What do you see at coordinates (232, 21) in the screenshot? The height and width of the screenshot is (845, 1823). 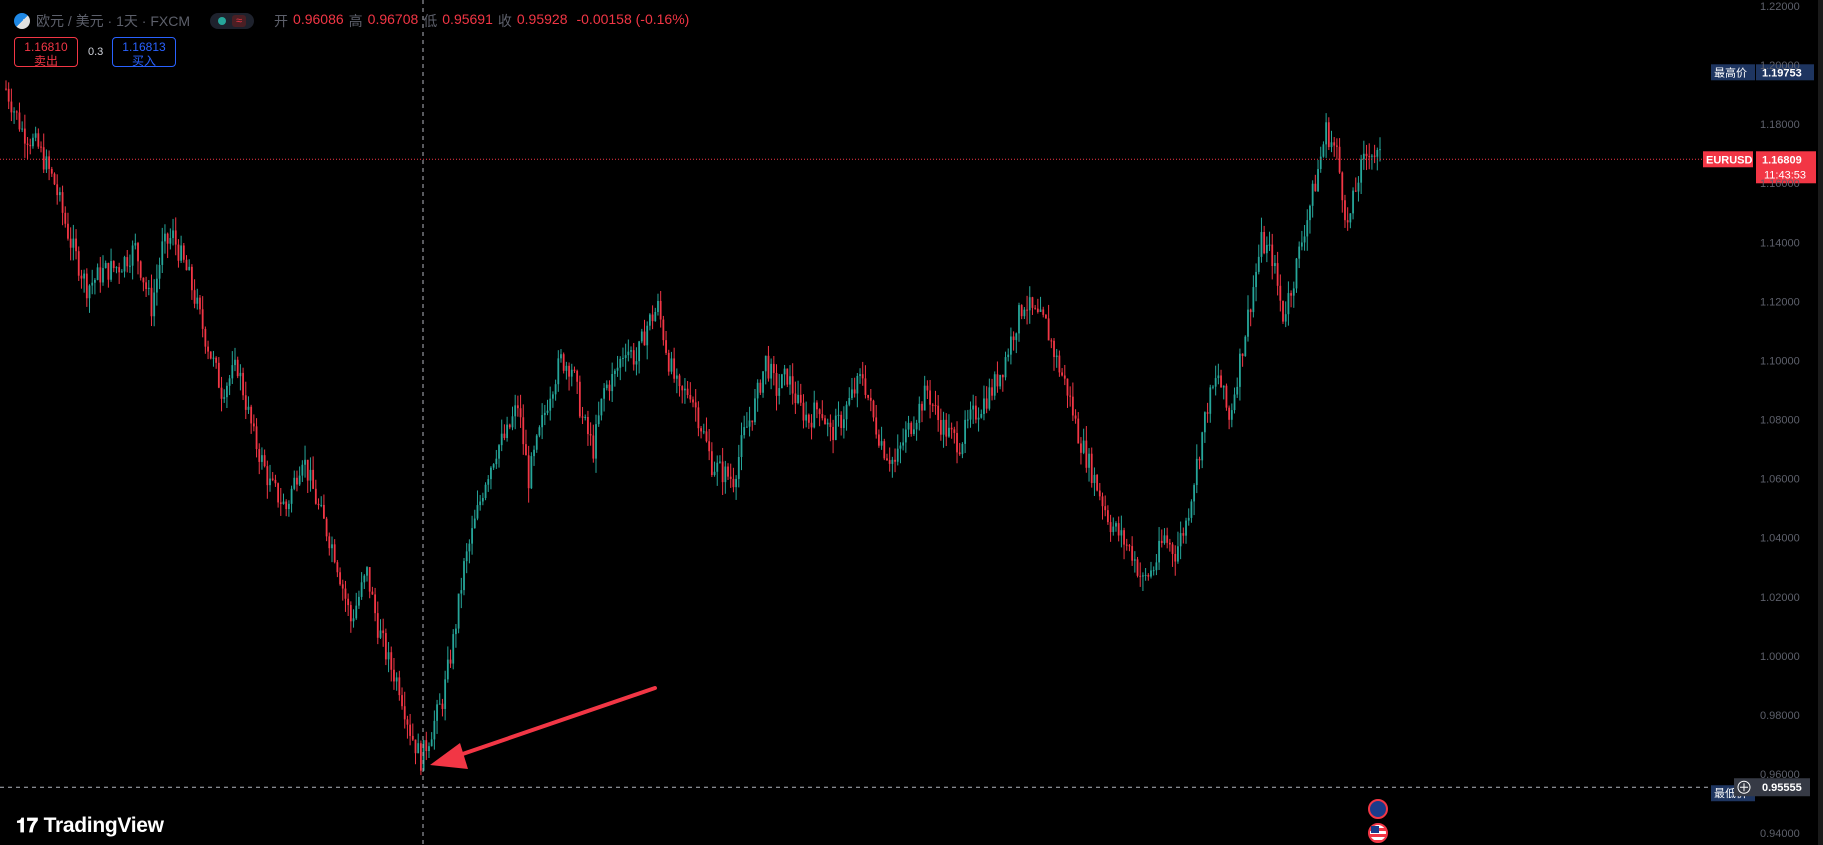 I see `market-status-pill: ≈` at bounding box center [232, 21].